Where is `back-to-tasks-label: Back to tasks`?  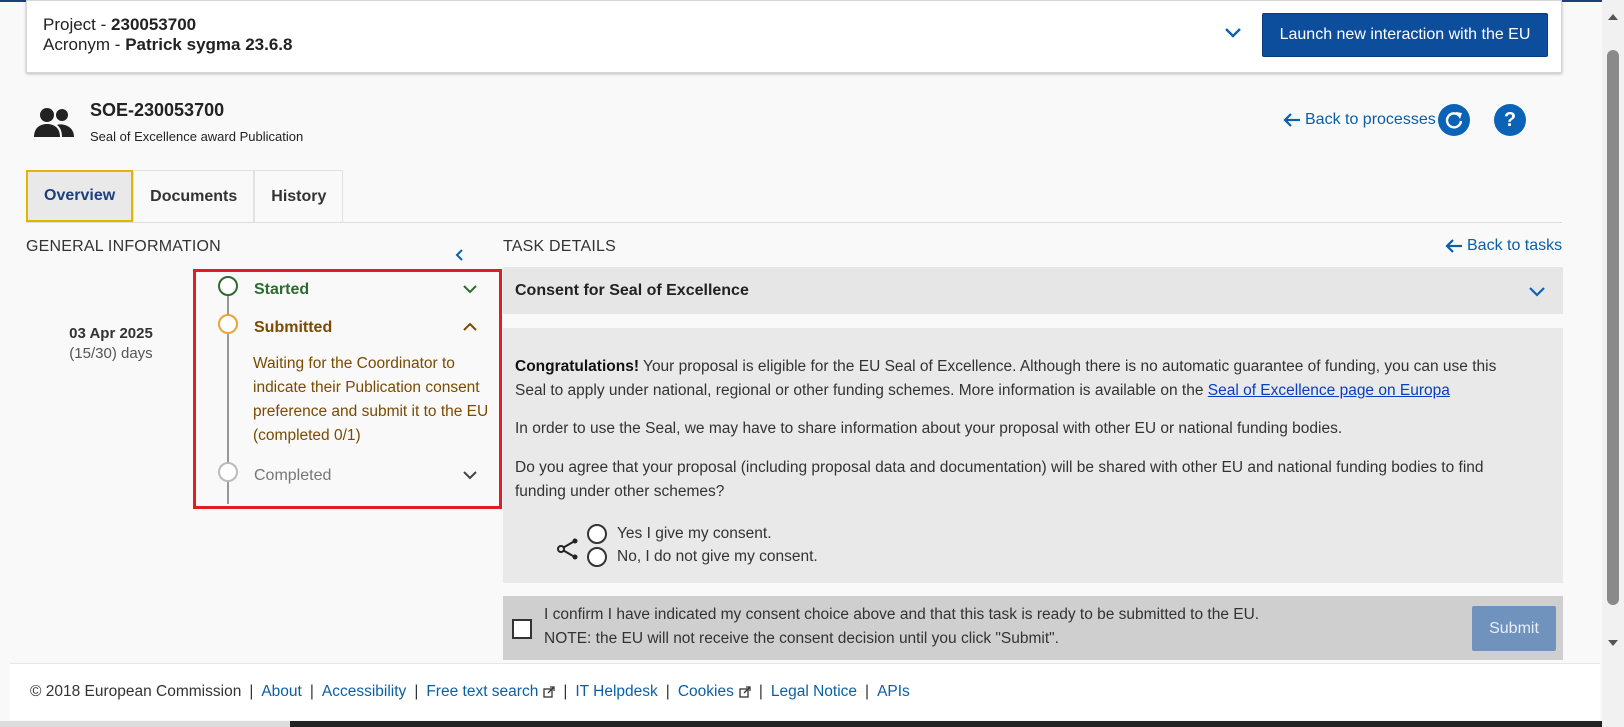 back-to-tasks-label: Back to tasks is located at coordinates (1515, 245).